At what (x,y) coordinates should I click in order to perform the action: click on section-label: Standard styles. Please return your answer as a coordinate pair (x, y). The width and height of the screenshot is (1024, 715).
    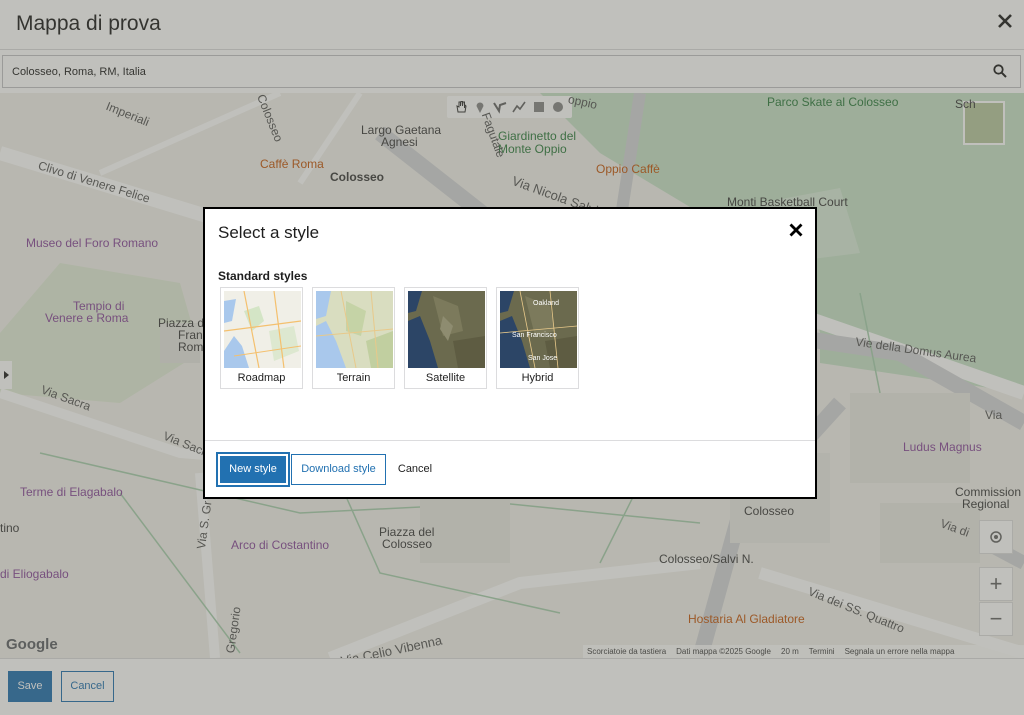
    Looking at the image, I should click on (263, 276).